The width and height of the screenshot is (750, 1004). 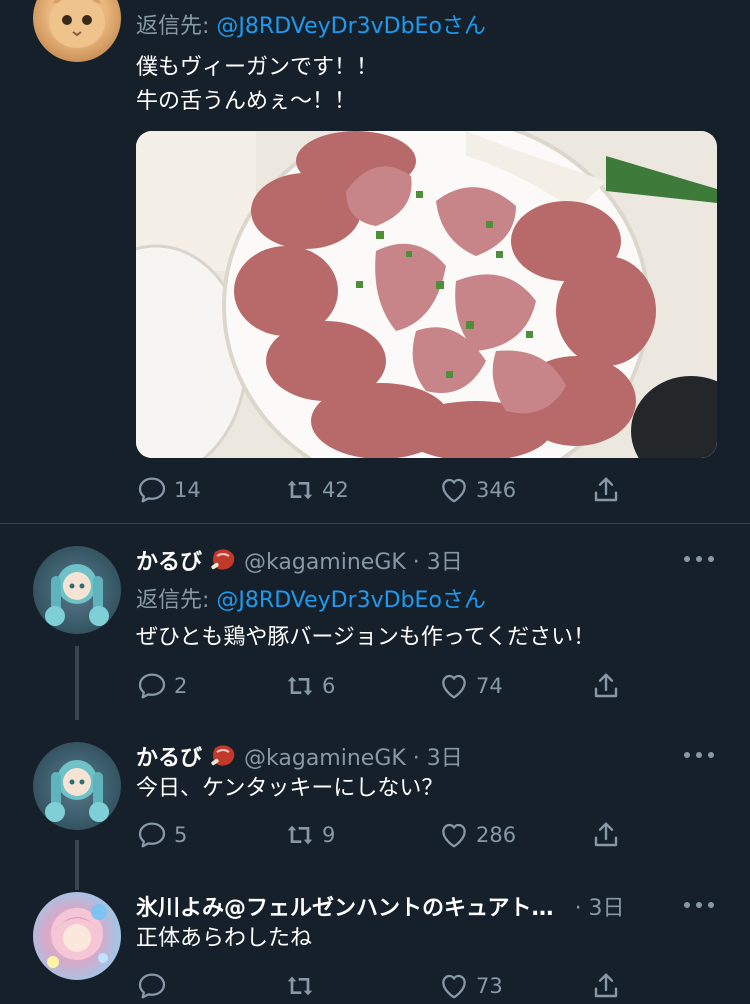 I want to click on tweet-text: 僕もヴィーガンです！！ 牛の舌うんめぇ〜！！, so click(x=257, y=84).